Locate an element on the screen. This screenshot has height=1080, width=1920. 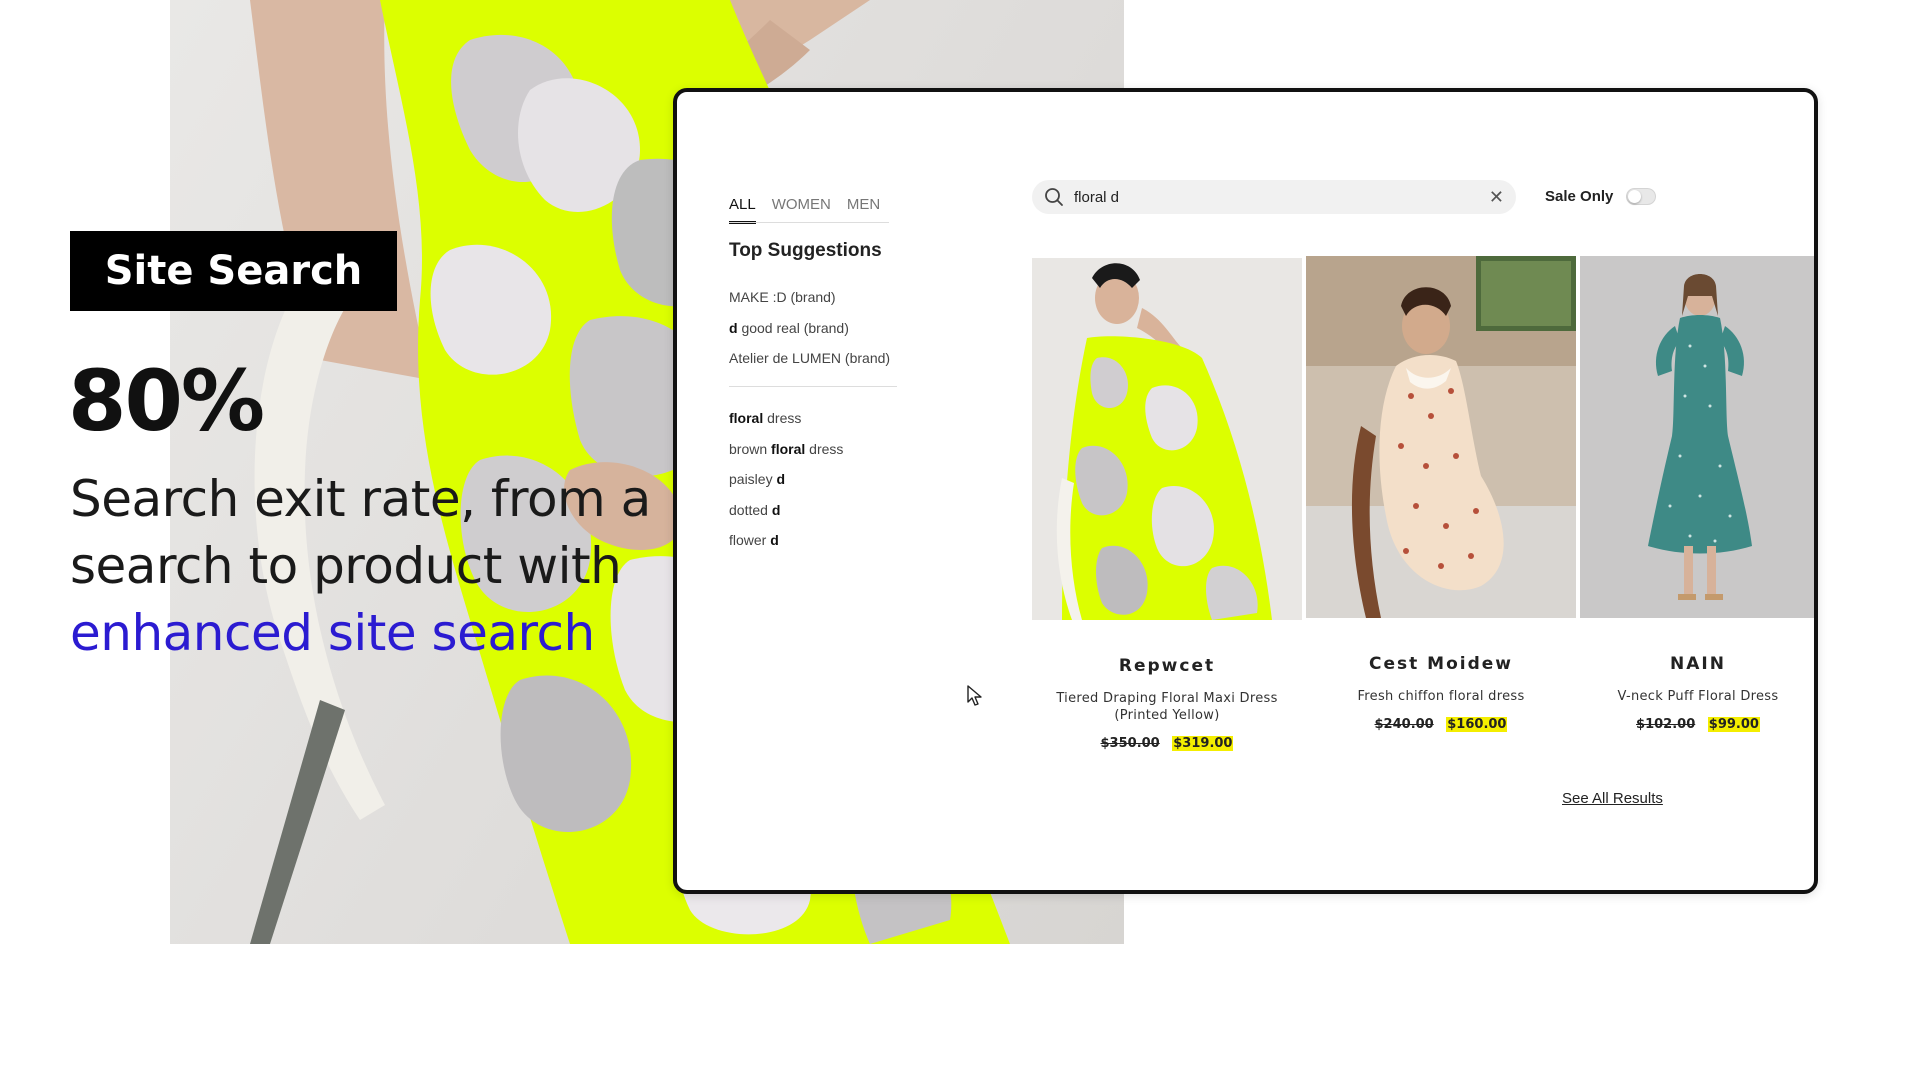
search-icon is located at coordinates (1054, 197).